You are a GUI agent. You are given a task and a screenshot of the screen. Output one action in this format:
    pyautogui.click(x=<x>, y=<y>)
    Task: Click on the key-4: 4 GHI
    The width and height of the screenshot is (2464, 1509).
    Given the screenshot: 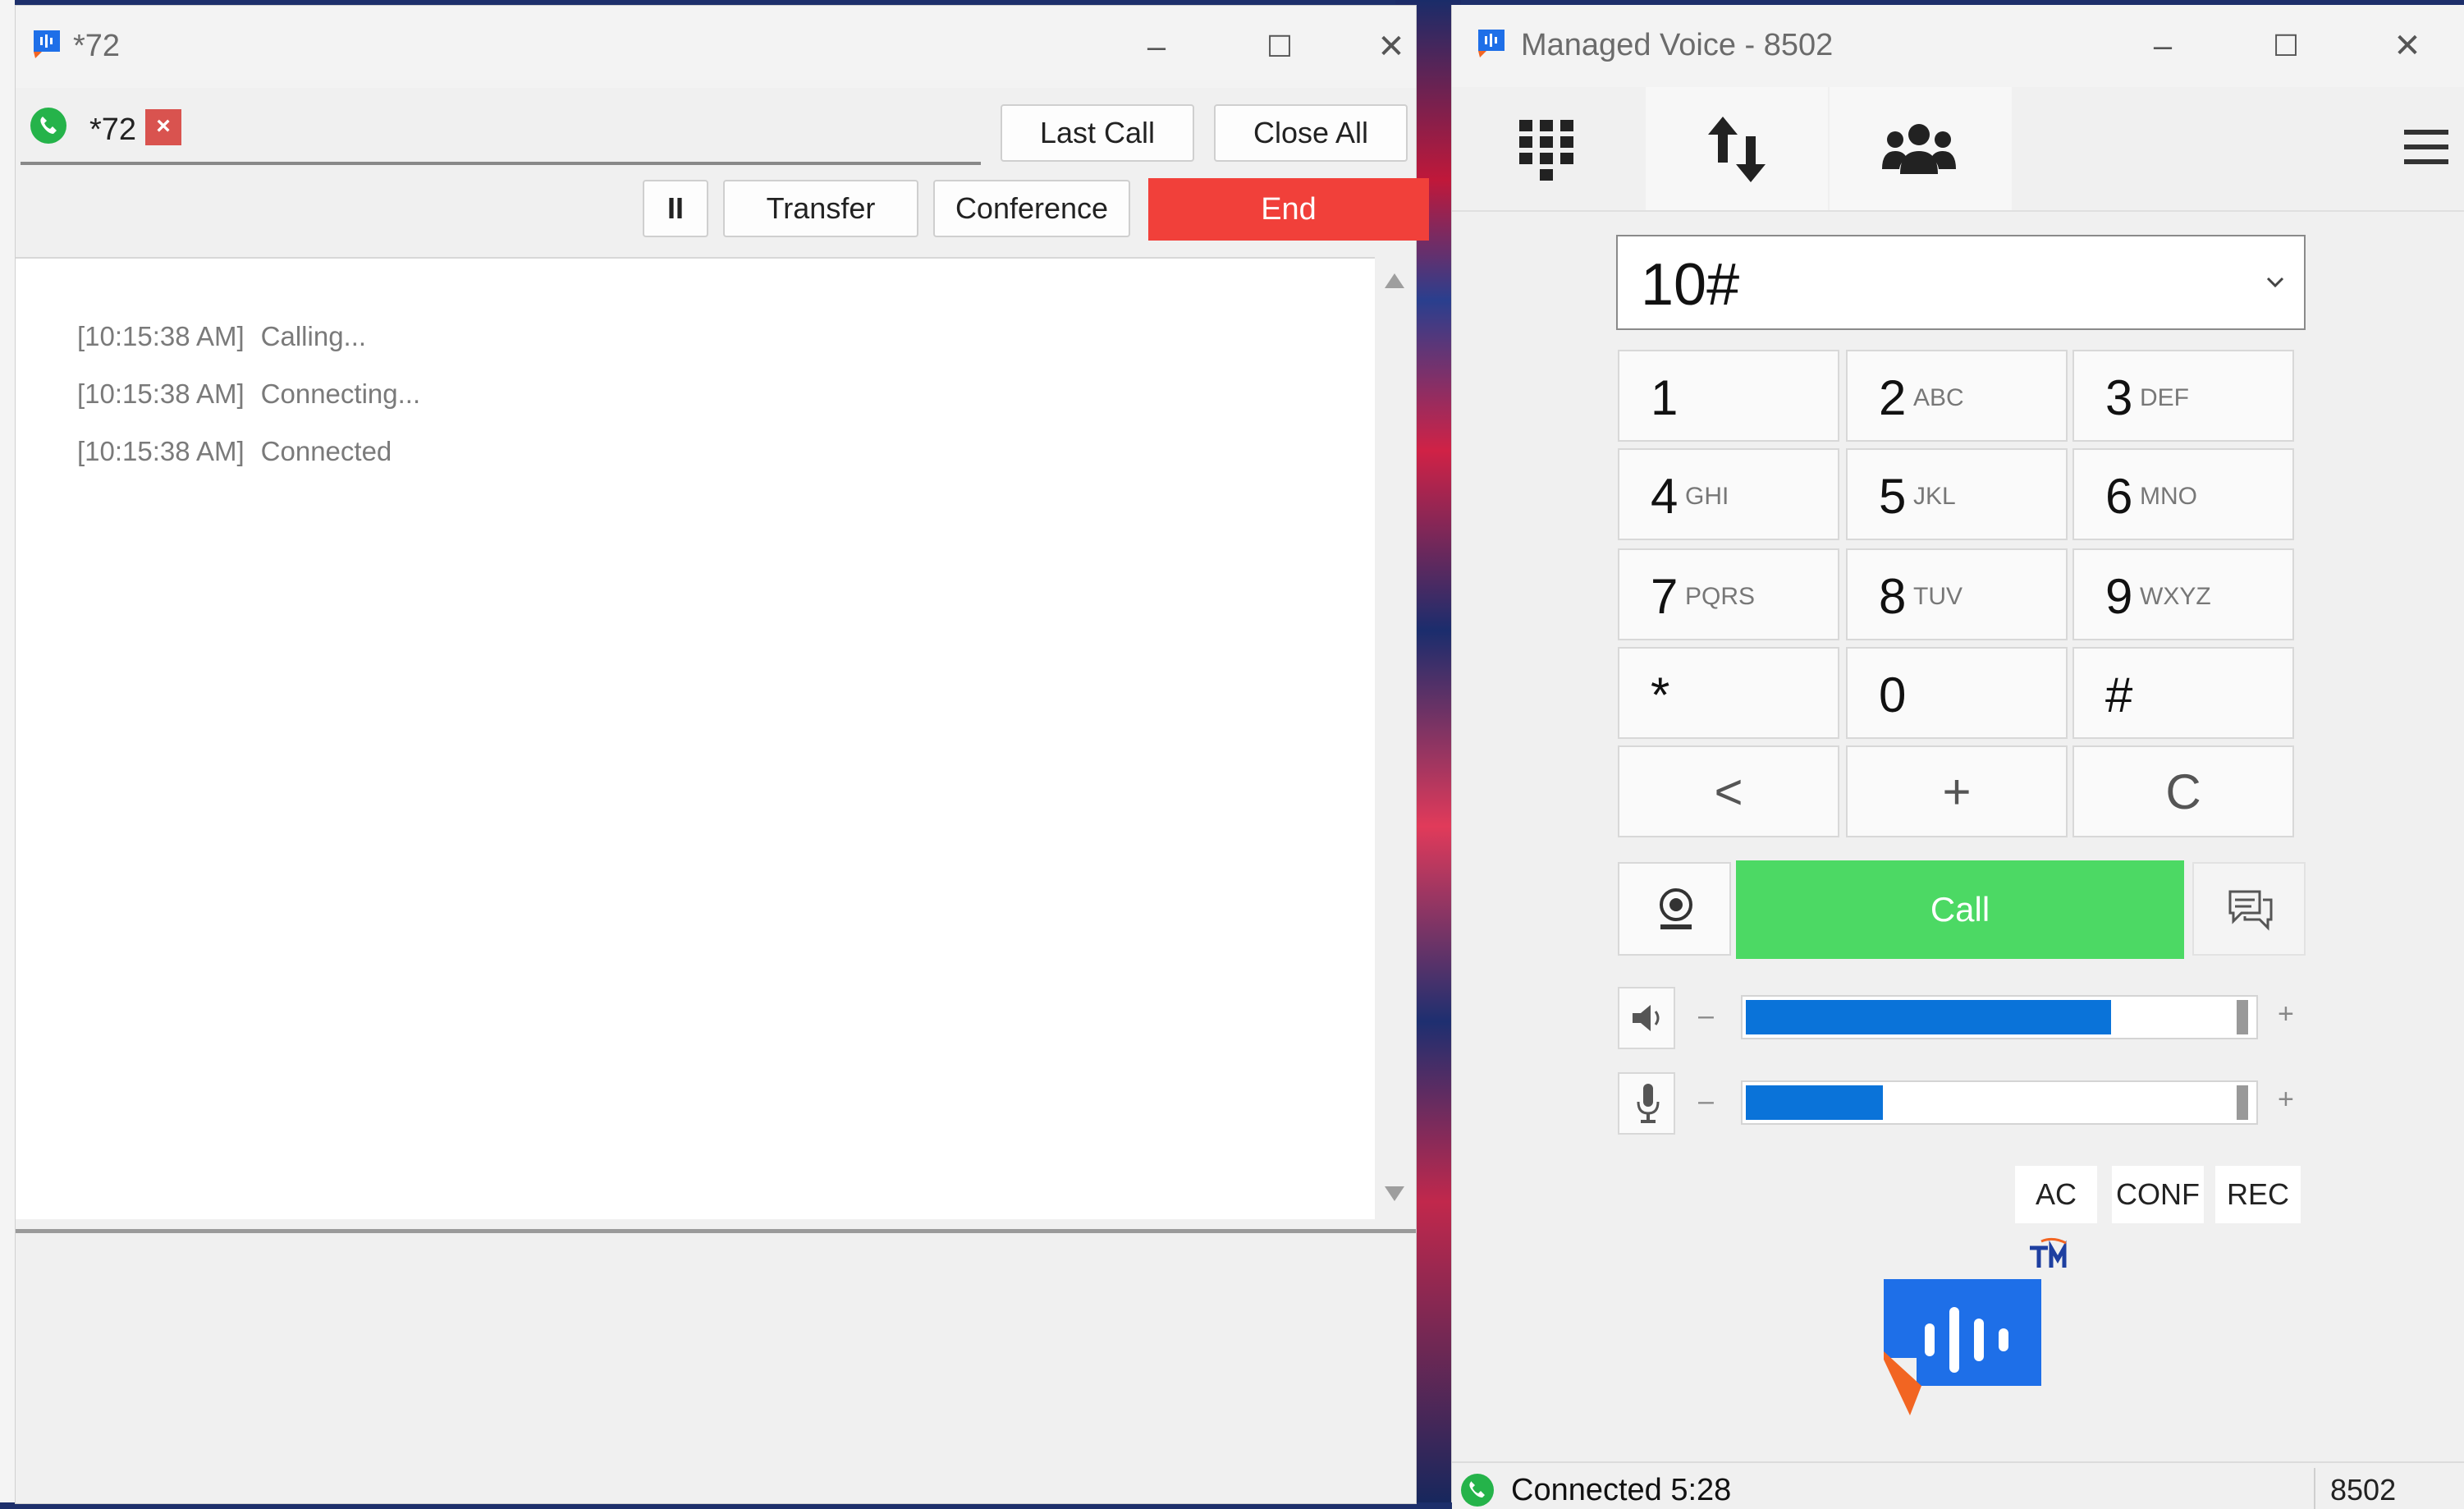 What is the action you would take?
    pyautogui.click(x=1729, y=494)
    